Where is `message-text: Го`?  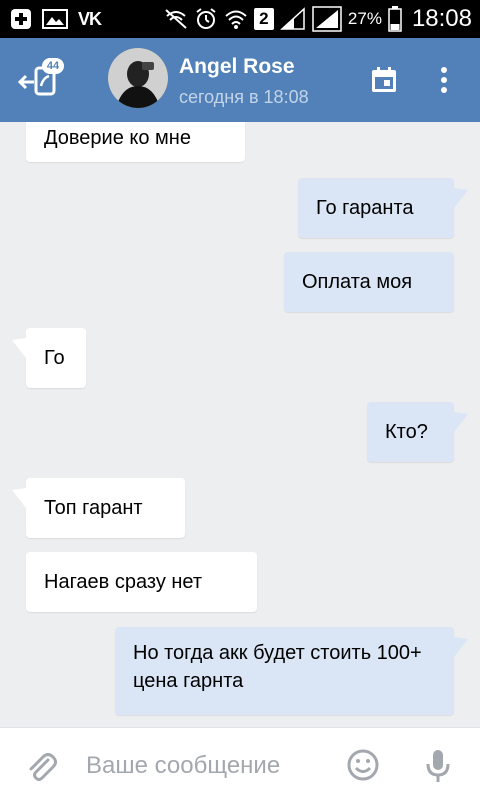 message-text: Го is located at coordinates (54, 358).